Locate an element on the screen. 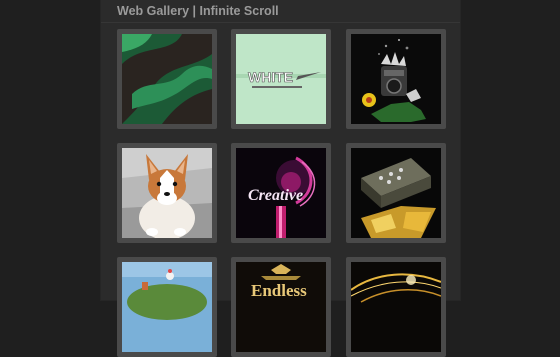 The height and width of the screenshot is (357, 560). page-title: Web Gallery | Infinite Scroll is located at coordinates (198, 11).